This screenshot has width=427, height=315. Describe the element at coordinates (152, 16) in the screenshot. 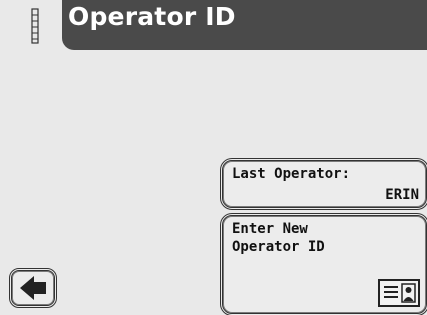

I see `page-title: Operator ID` at that location.